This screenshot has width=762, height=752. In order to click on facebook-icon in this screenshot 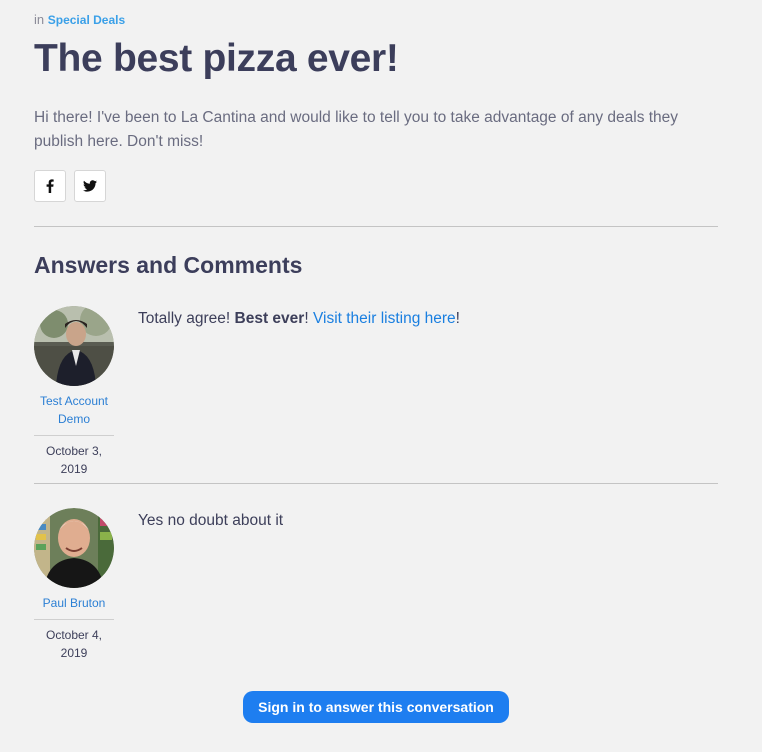, I will do `click(50, 186)`.